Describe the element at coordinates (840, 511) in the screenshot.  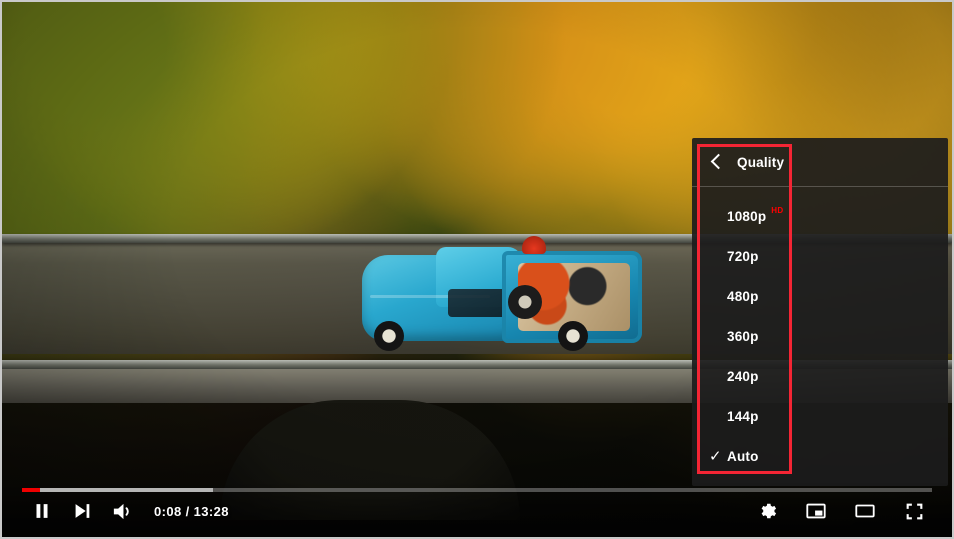
I see `right-controls` at that location.